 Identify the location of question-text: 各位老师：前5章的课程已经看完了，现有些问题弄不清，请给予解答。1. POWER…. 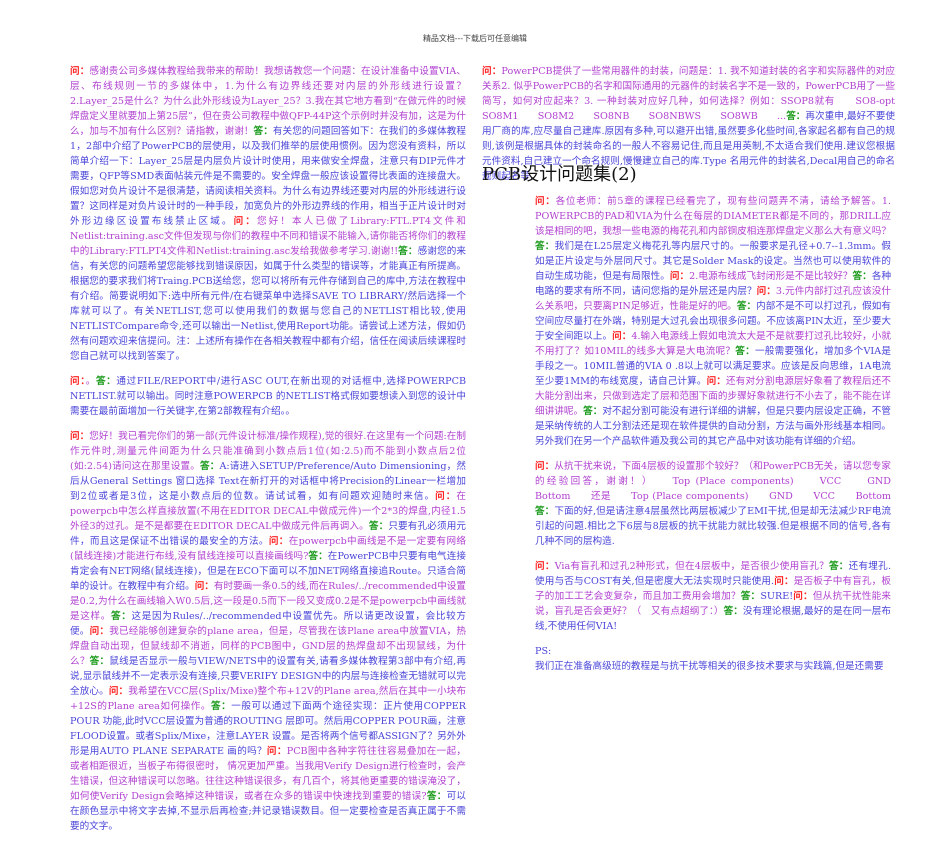
(713, 216).